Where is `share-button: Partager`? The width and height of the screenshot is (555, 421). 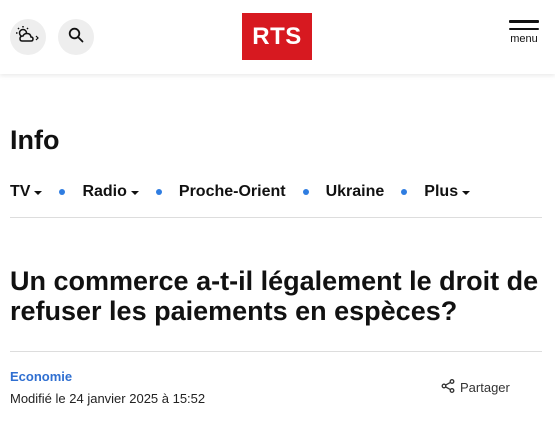 share-button: Partager is located at coordinates (475, 387).